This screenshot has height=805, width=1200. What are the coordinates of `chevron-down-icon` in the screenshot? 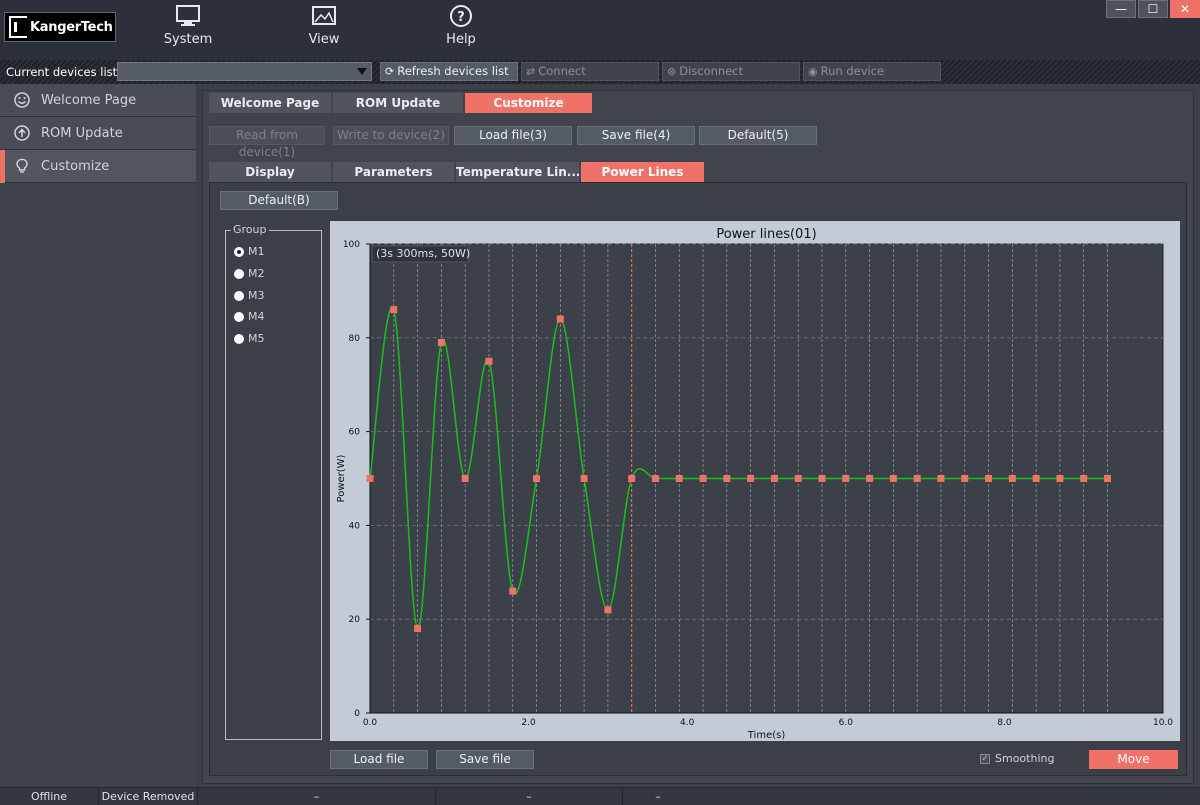 It's located at (362, 71).